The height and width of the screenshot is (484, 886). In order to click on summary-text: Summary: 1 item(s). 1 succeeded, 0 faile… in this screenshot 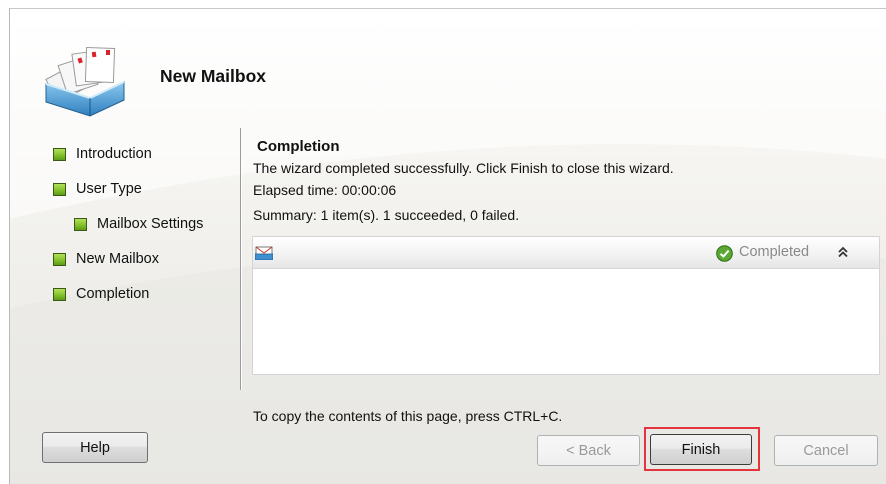, I will do `click(386, 215)`.